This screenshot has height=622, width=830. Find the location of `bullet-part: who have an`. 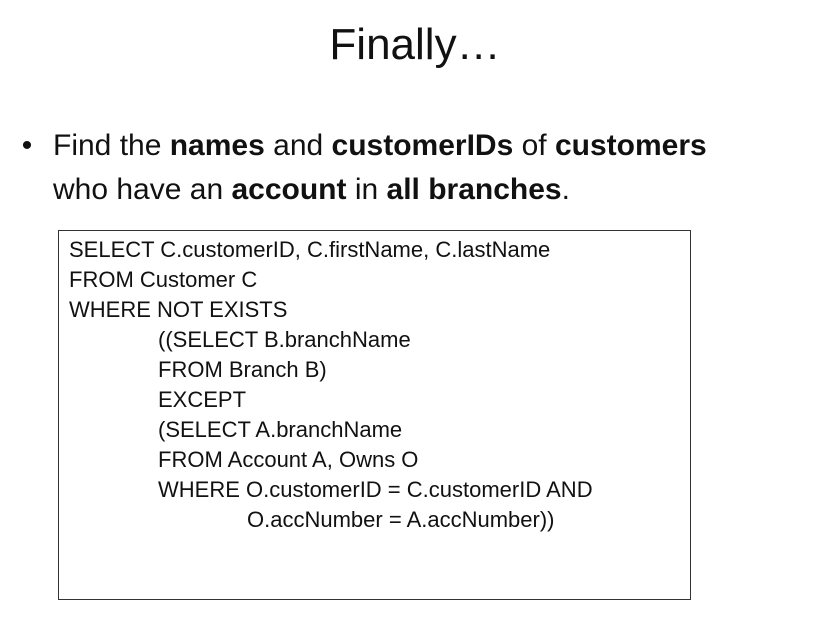

bullet-part: who have an is located at coordinates (142, 189).